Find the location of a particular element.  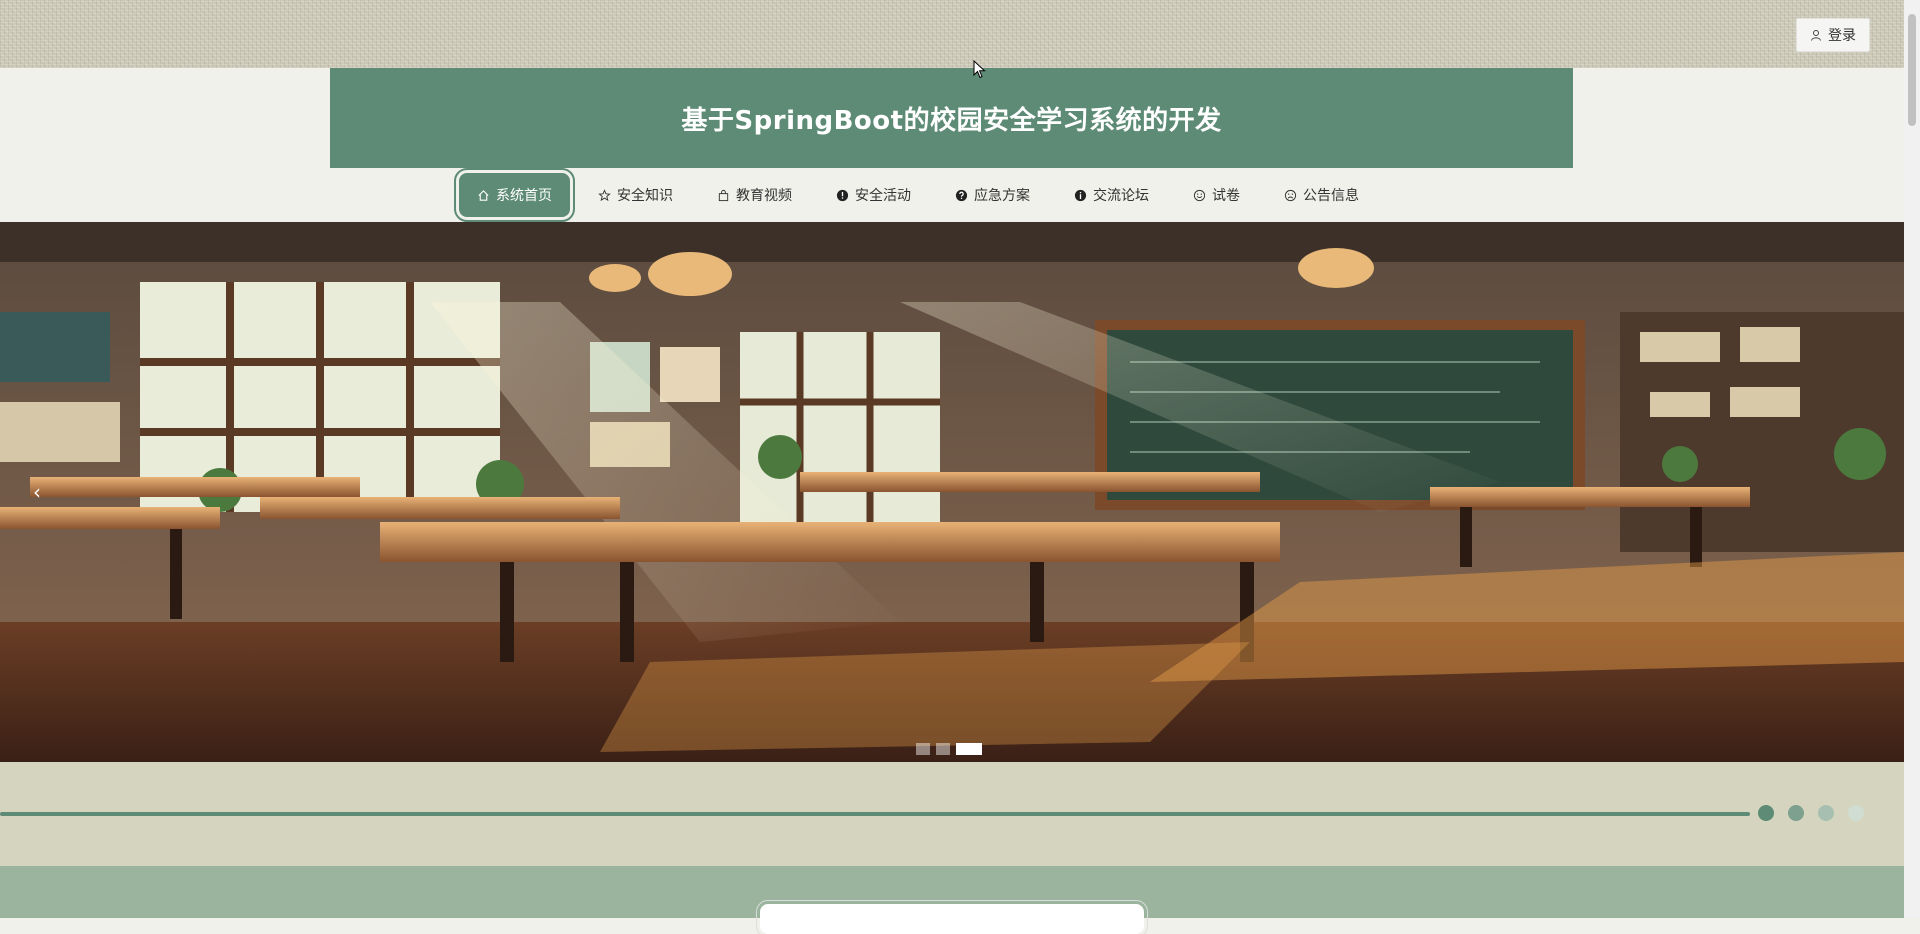

nav-item-label: 系统首页 is located at coordinates (524, 196).